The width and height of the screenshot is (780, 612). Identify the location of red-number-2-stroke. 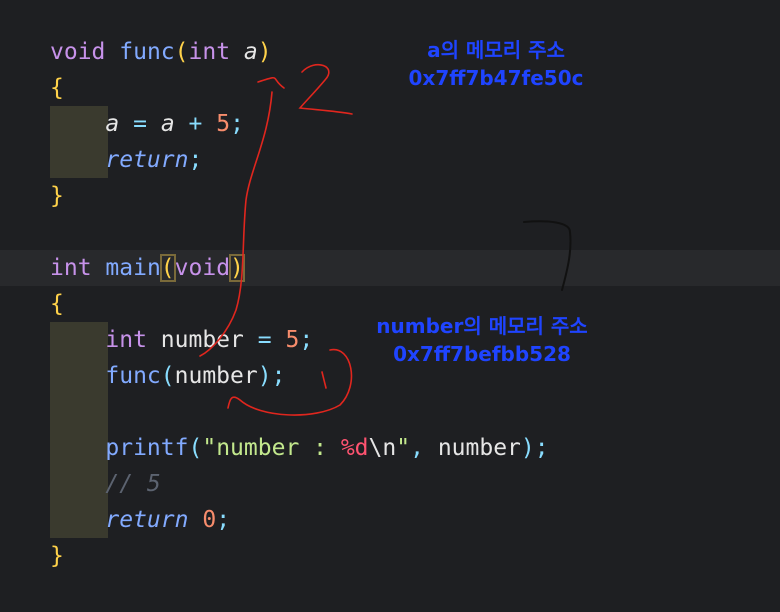
(325, 89).